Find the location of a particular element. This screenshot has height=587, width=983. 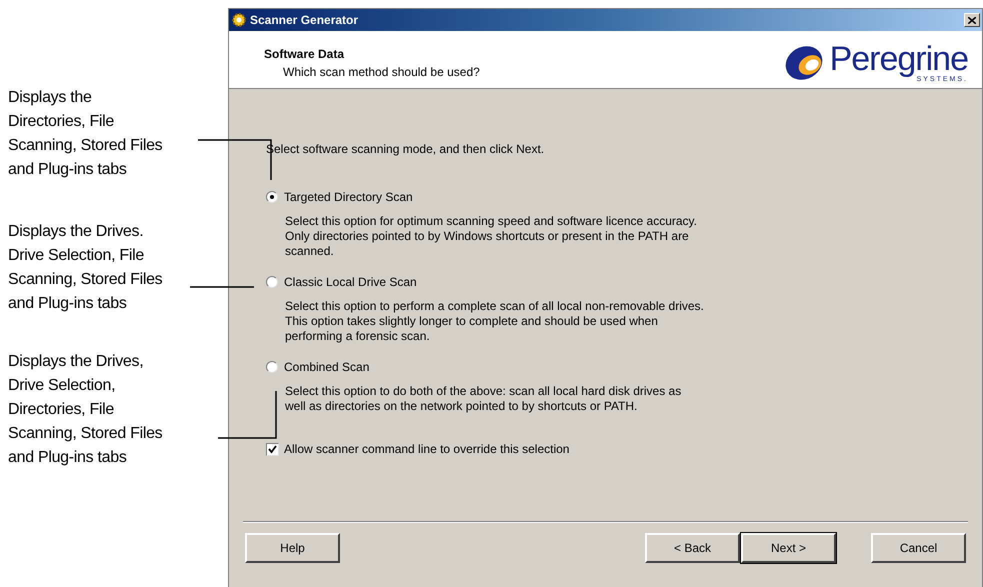

window-title: Scanner Generator is located at coordinates (304, 20).